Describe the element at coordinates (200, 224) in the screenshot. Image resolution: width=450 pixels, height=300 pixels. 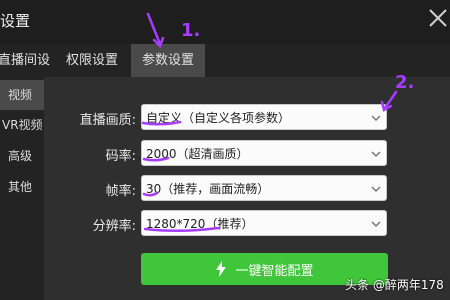
I see `resolution-value: 1280*720（推荐）` at that location.